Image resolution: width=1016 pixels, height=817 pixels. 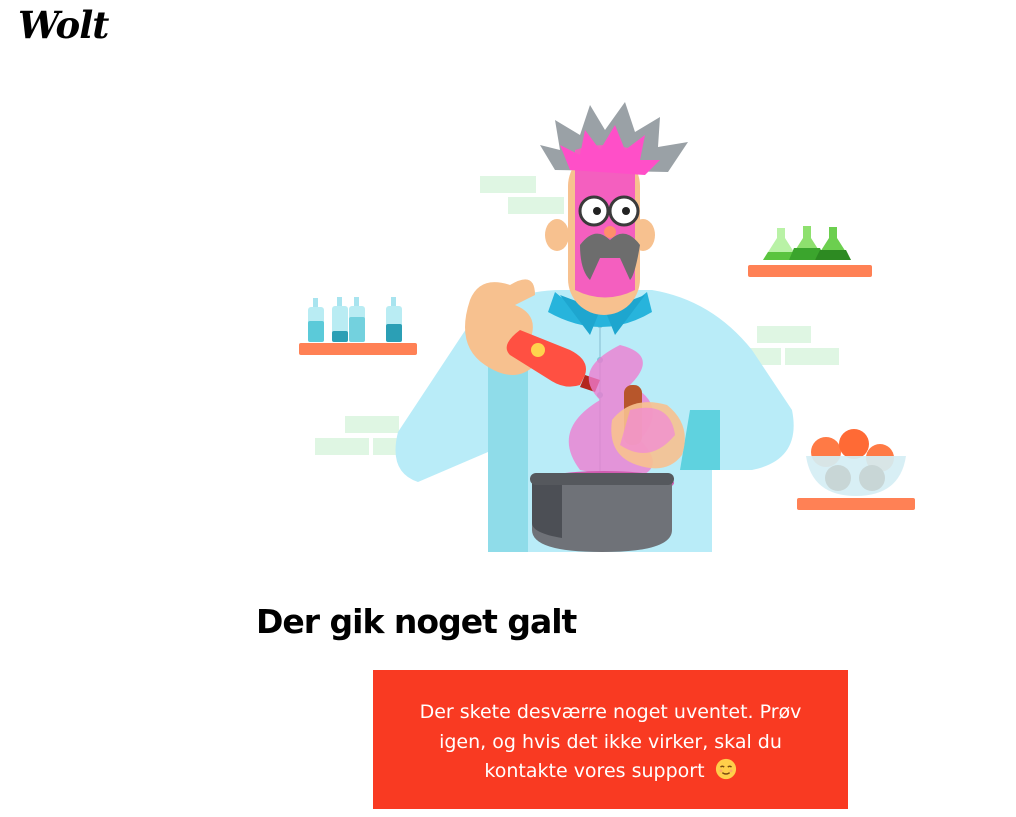 I want to click on cooking-pot, so click(x=602, y=511).